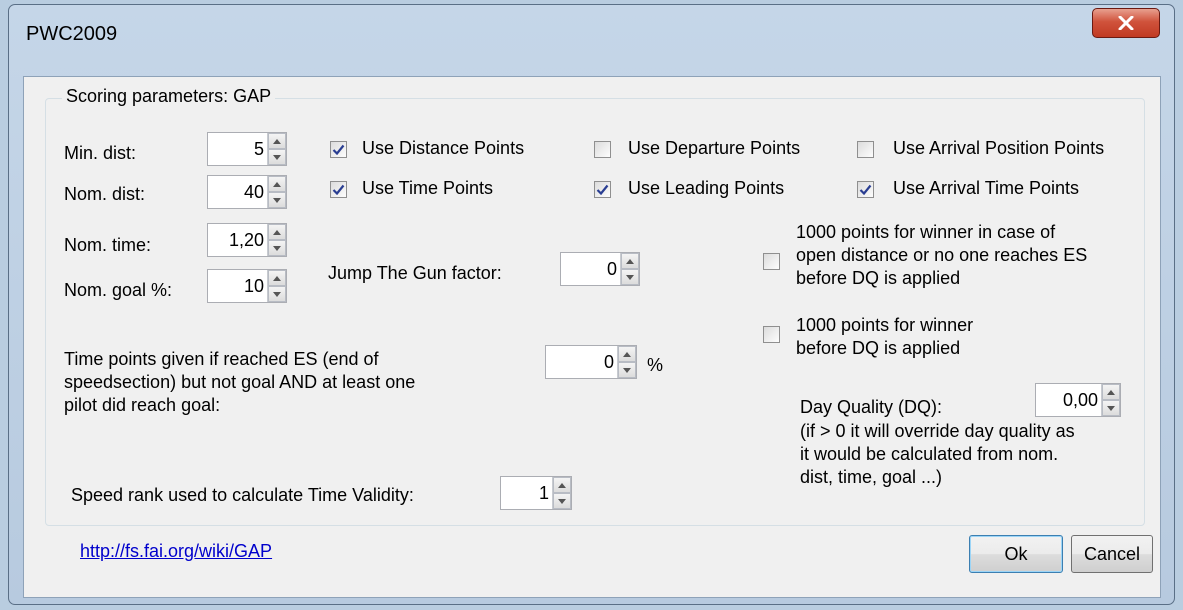 The width and height of the screenshot is (1183, 610). What do you see at coordinates (176, 551) in the screenshot?
I see `gap-wiki-link: http://fs.fai.org/wiki/GAP` at bounding box center [176, 551].